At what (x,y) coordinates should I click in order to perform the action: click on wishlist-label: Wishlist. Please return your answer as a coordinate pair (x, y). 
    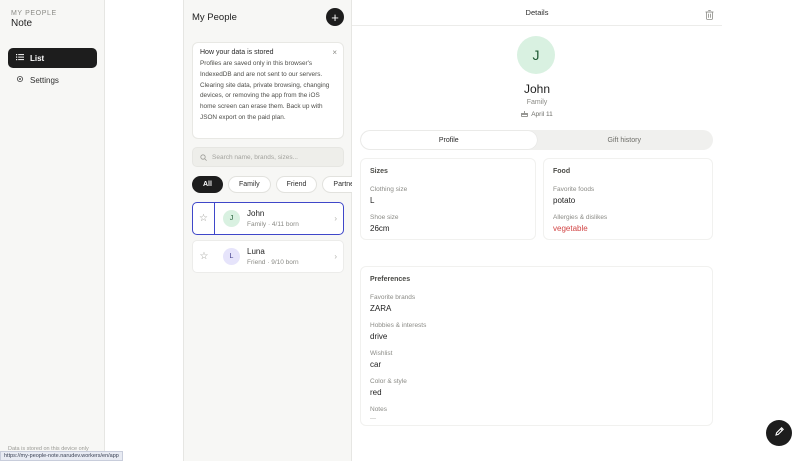
    Looking at the image, I should click on (381, 353).